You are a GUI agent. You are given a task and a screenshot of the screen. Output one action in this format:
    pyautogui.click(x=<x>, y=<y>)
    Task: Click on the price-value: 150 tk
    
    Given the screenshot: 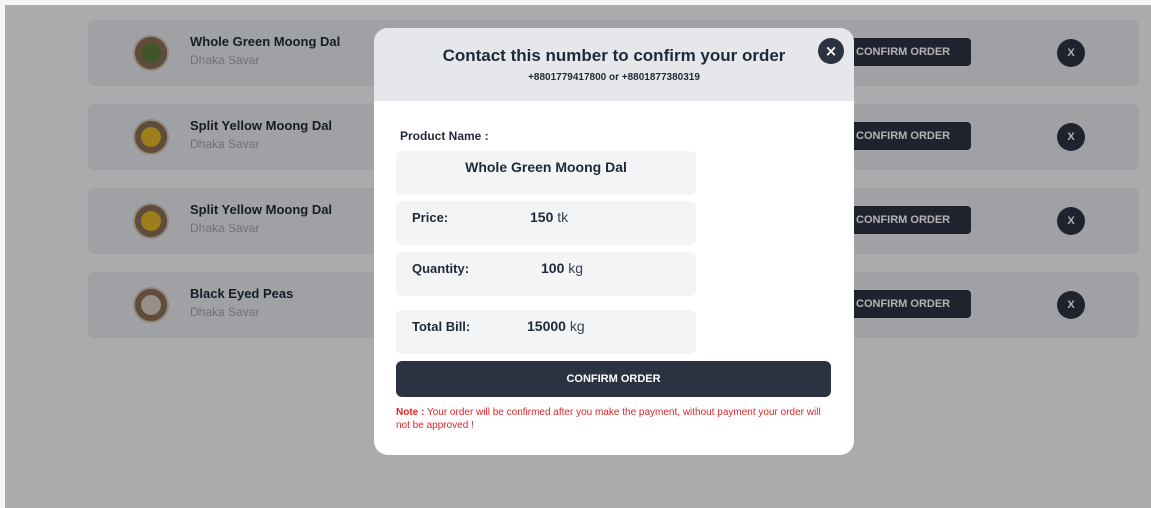 What is the action you would take?
    pyautogui.click(x=549, y=217)
    